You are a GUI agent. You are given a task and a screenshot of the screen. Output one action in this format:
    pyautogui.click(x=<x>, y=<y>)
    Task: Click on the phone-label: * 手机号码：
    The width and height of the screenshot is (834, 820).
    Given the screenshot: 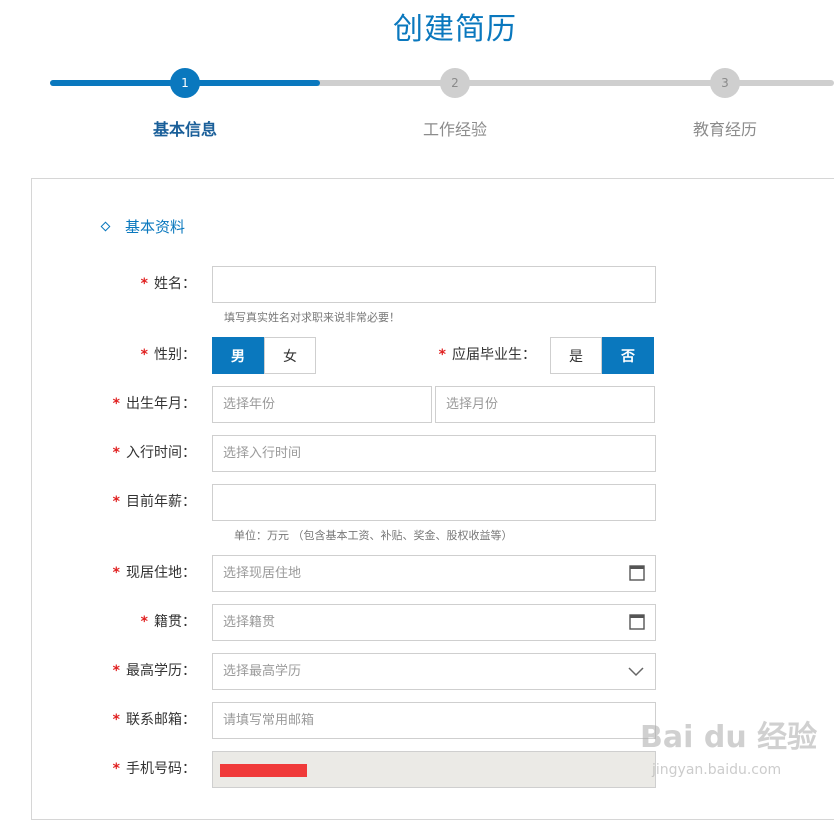 What is the action you would take?
    pyautogui.click(x=154, y=769)
    